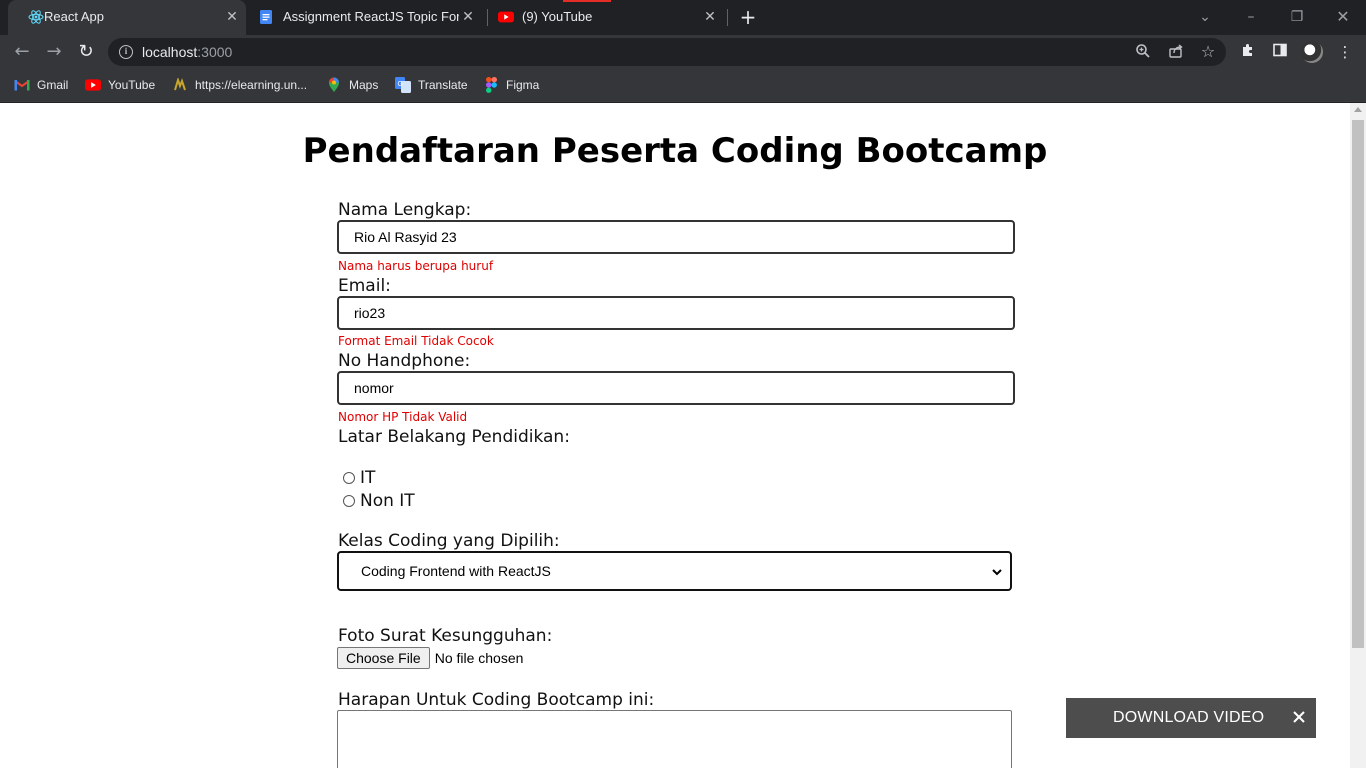 This screenshot has width=1366, height=768. I want to click on tab-separator, so click(727, 17).